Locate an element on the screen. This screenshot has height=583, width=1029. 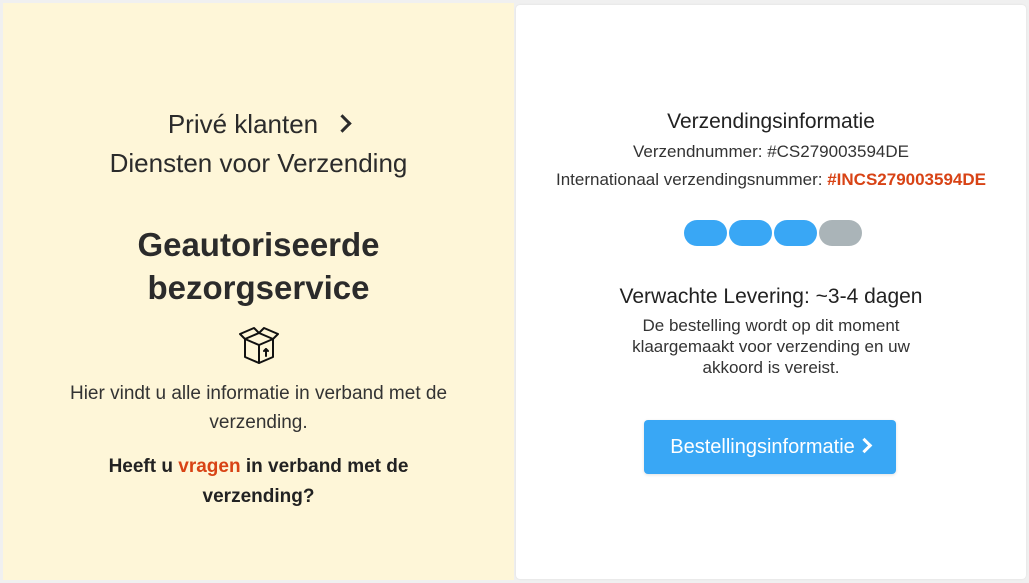
page-title-line-1: Geautoriseerde is located at coordinates (258, 244).